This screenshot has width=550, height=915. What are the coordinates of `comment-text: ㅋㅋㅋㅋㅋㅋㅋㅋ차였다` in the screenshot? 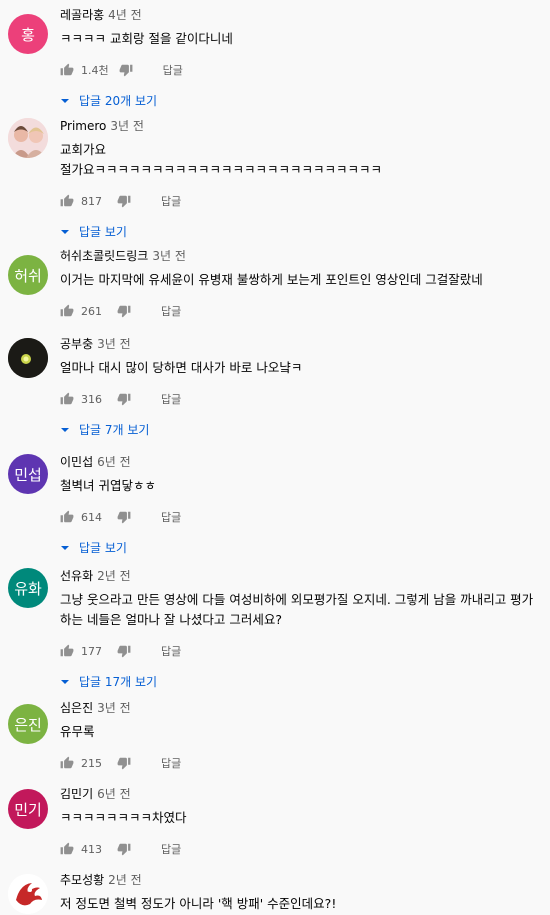 It's located at (123, 817).